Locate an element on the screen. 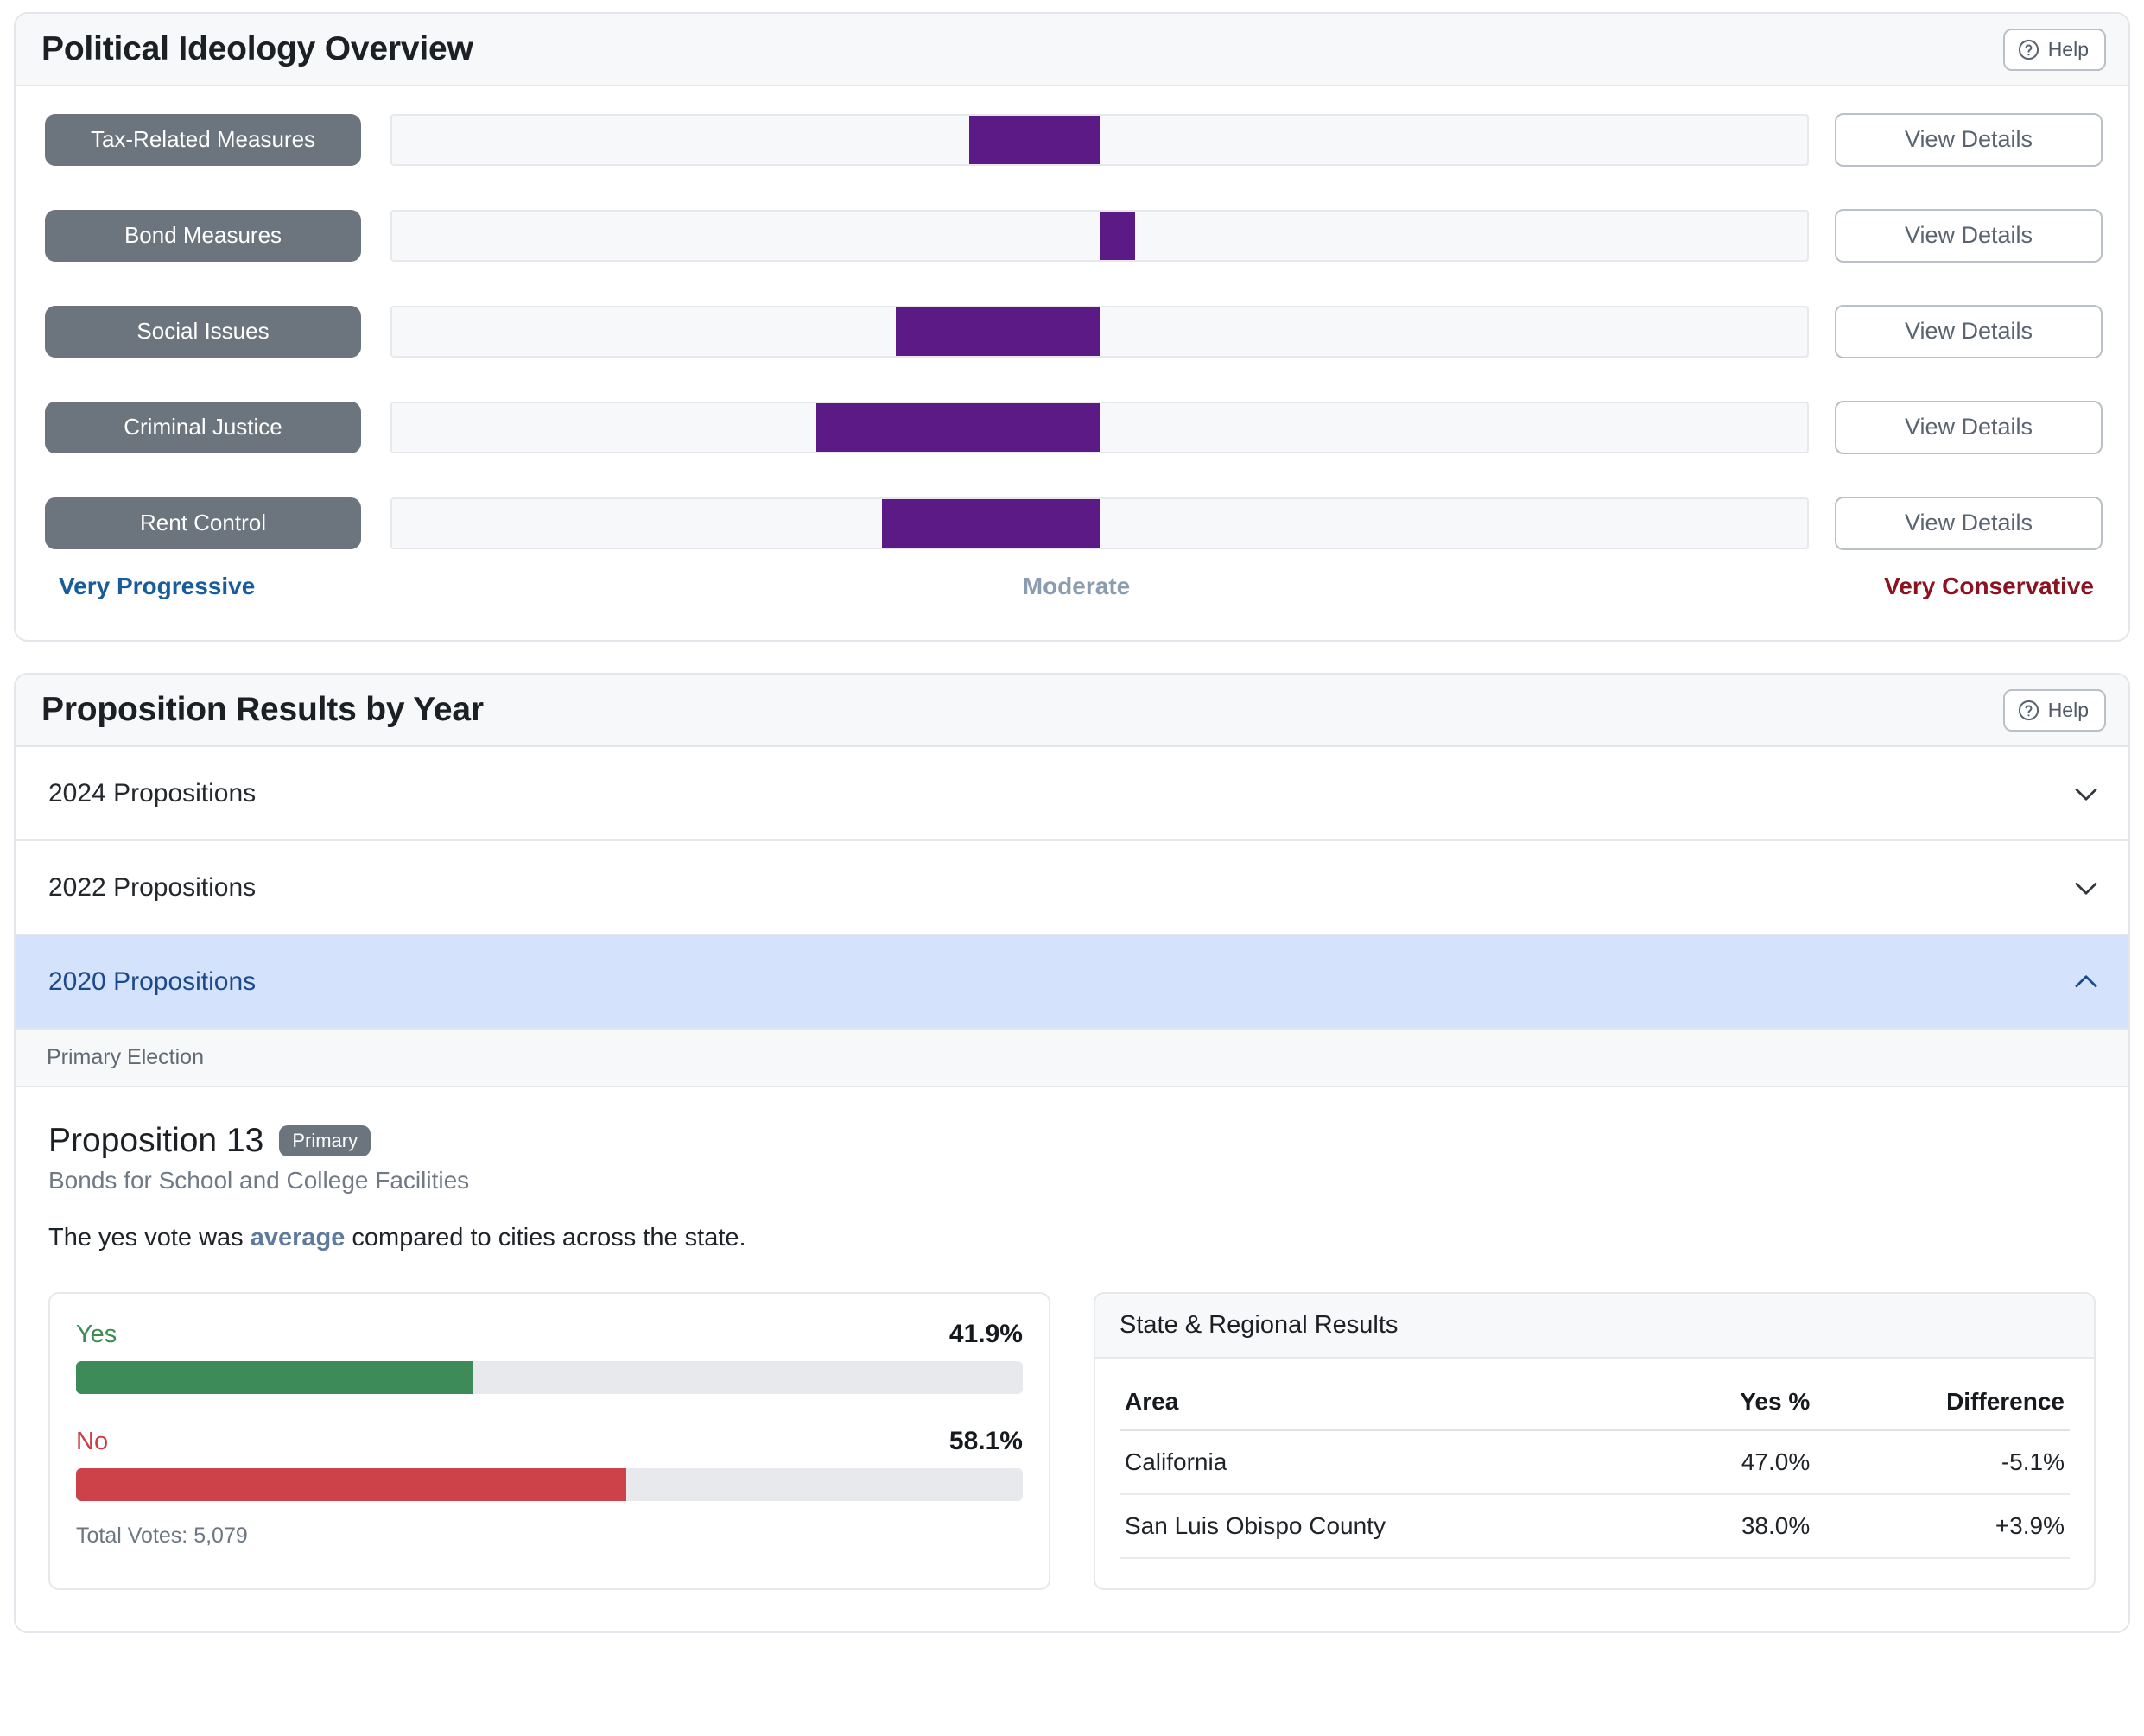 This screenshot has width=2144, height=1736. table-head: Area Yes % Difference is located at coordinates (1595, 1404).